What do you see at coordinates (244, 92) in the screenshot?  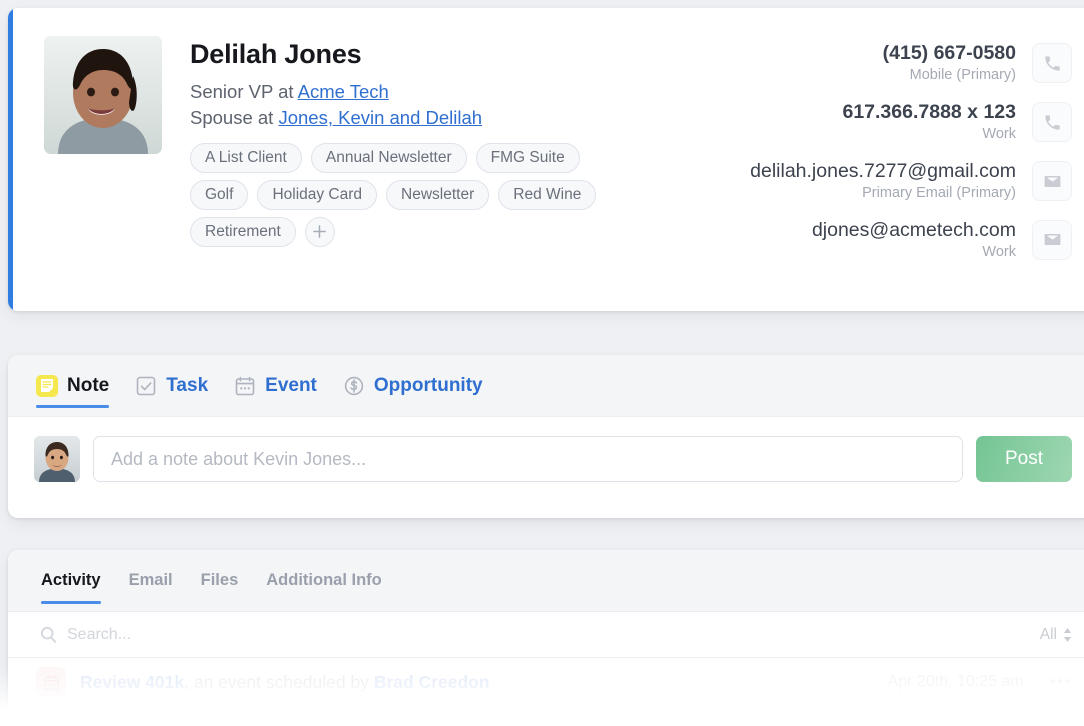 I see `role-prefix: Senior VP at` at bounding box center [244, 92].